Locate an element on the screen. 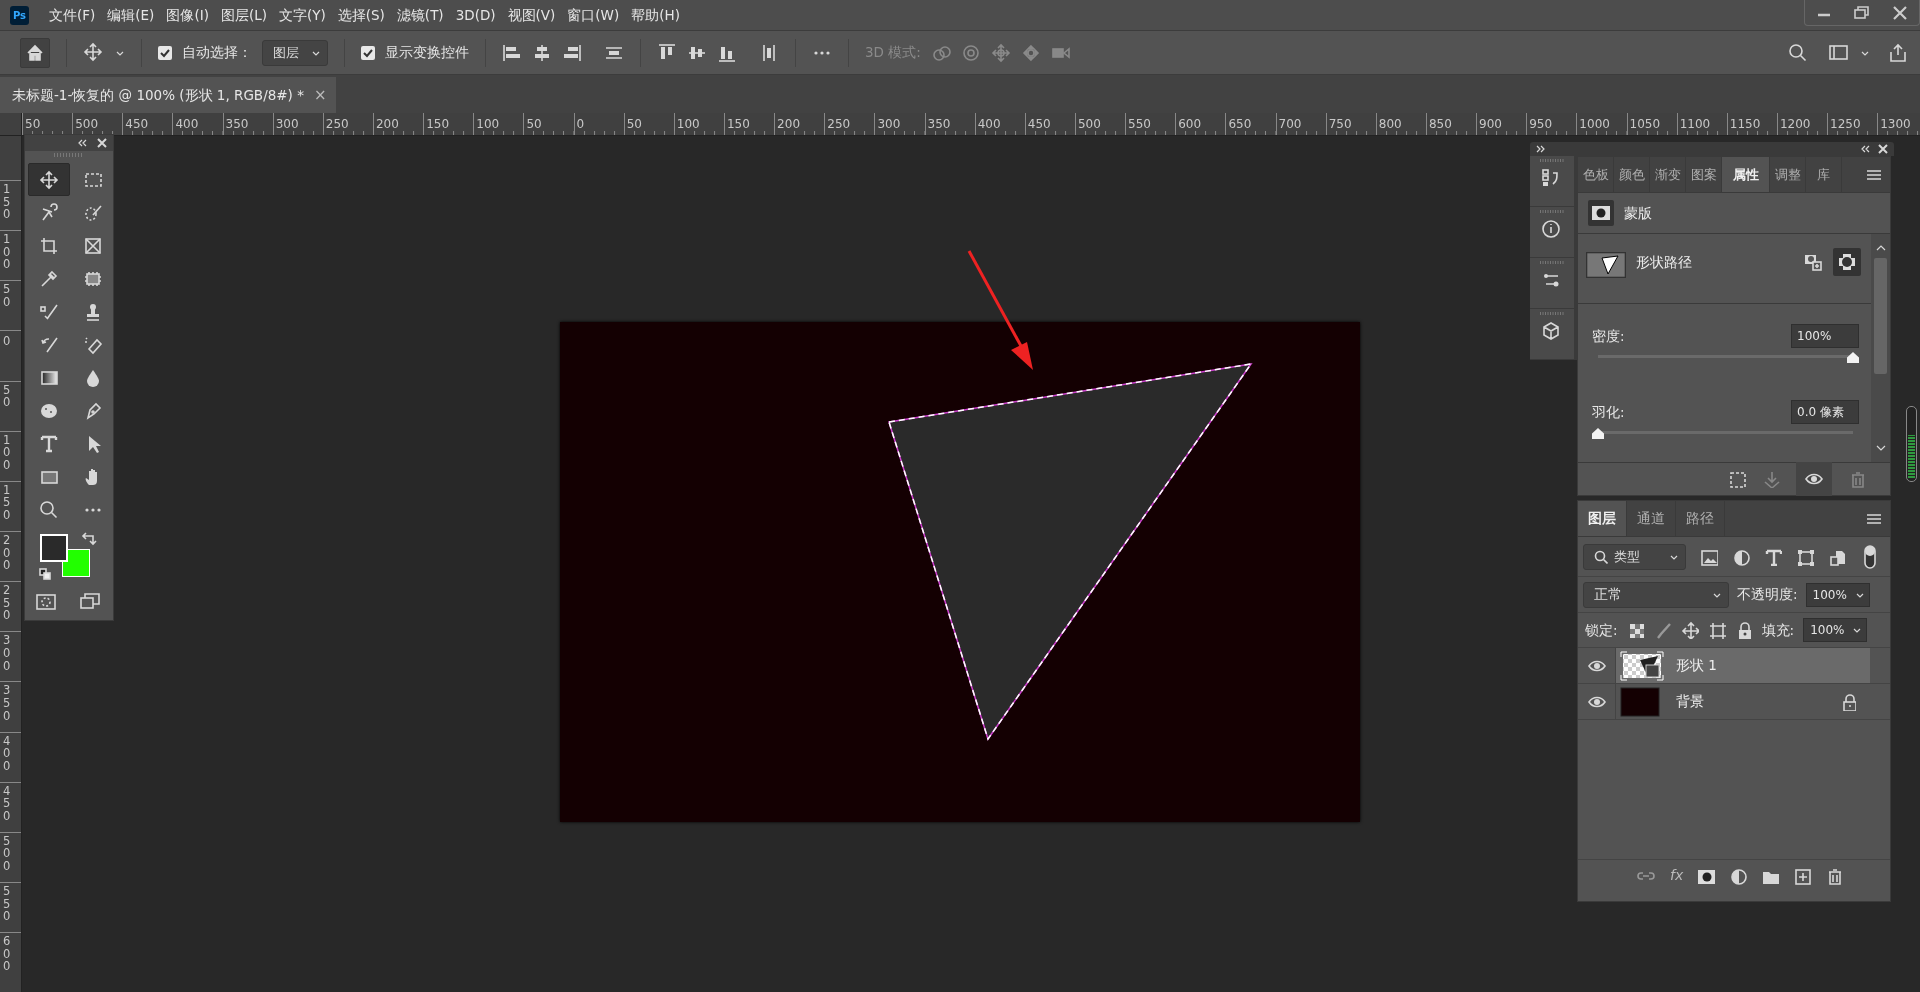  new-layer-icon is located at coordinates (1802, 875).